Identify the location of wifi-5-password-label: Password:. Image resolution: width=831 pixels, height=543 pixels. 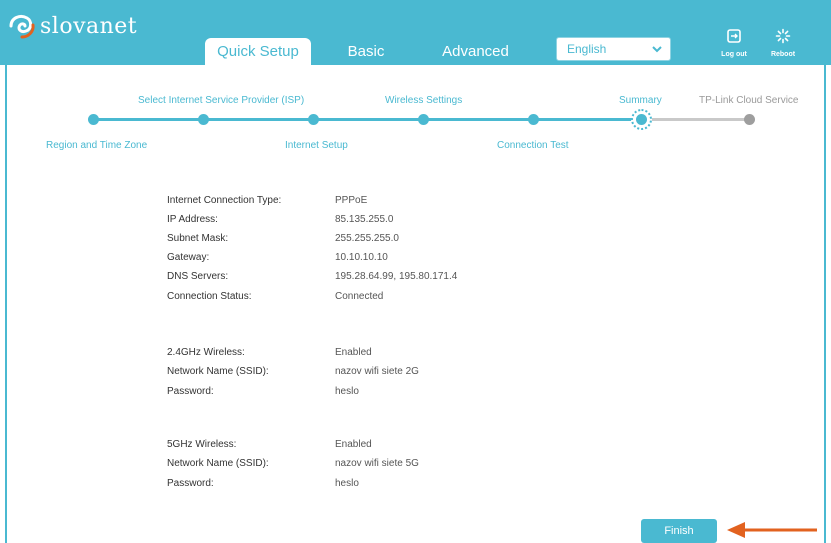
(190, 483).